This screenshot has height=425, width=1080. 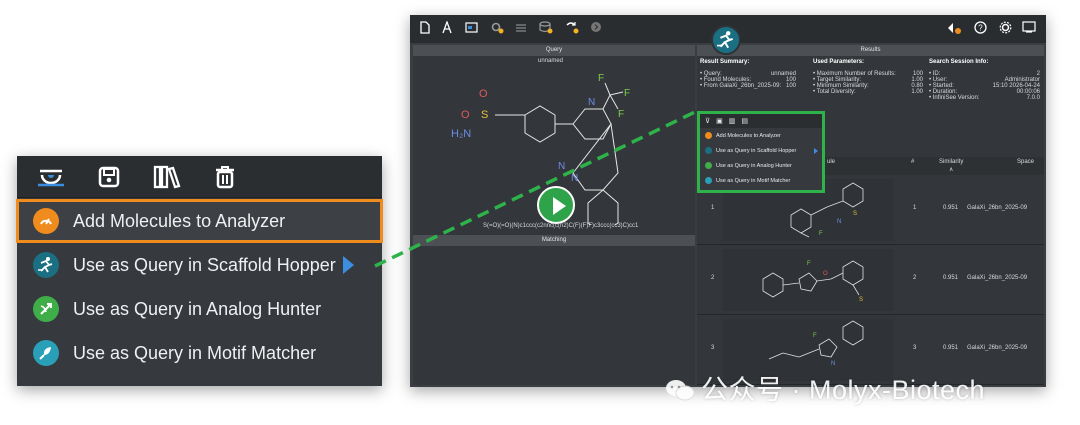 What do you see at coordinates (447, 28) in the screenshot?
I see `draw-icon` at bounding box center [447, 28].